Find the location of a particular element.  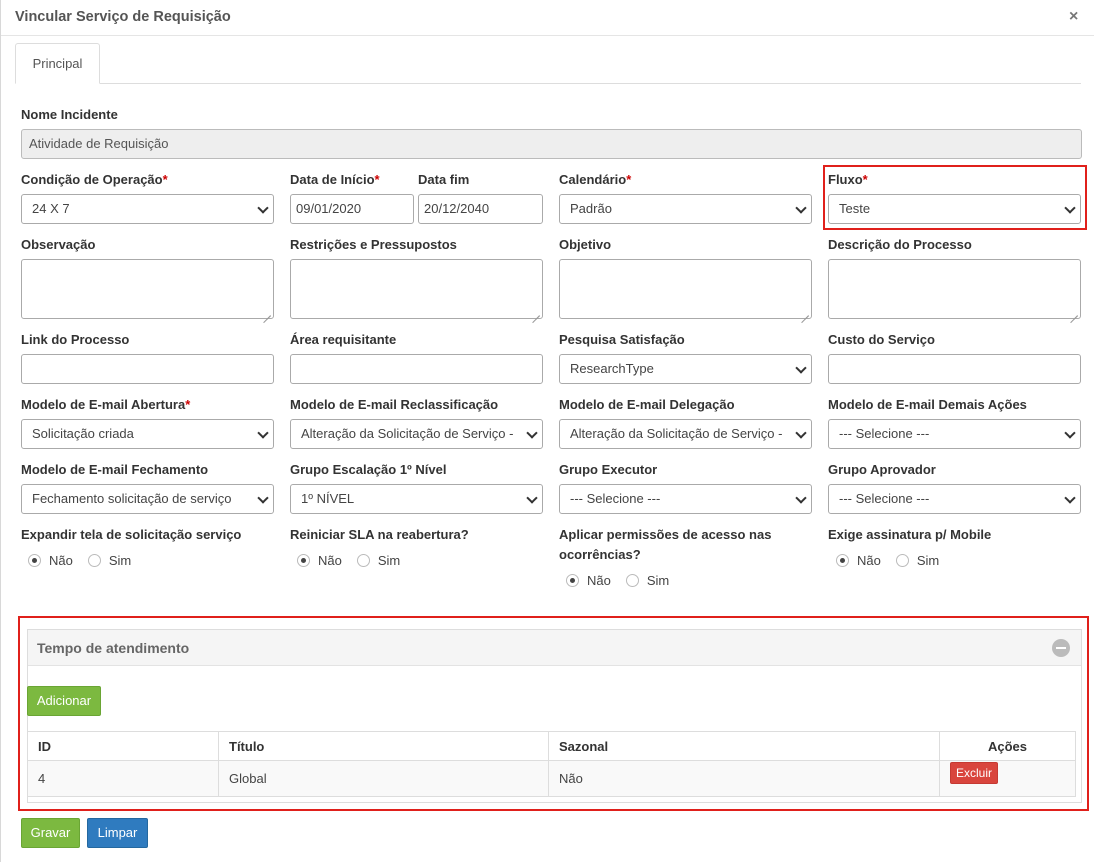

email-abertura-label: Modelo de E-mail Abertura* is located at coordinates (106, 404).